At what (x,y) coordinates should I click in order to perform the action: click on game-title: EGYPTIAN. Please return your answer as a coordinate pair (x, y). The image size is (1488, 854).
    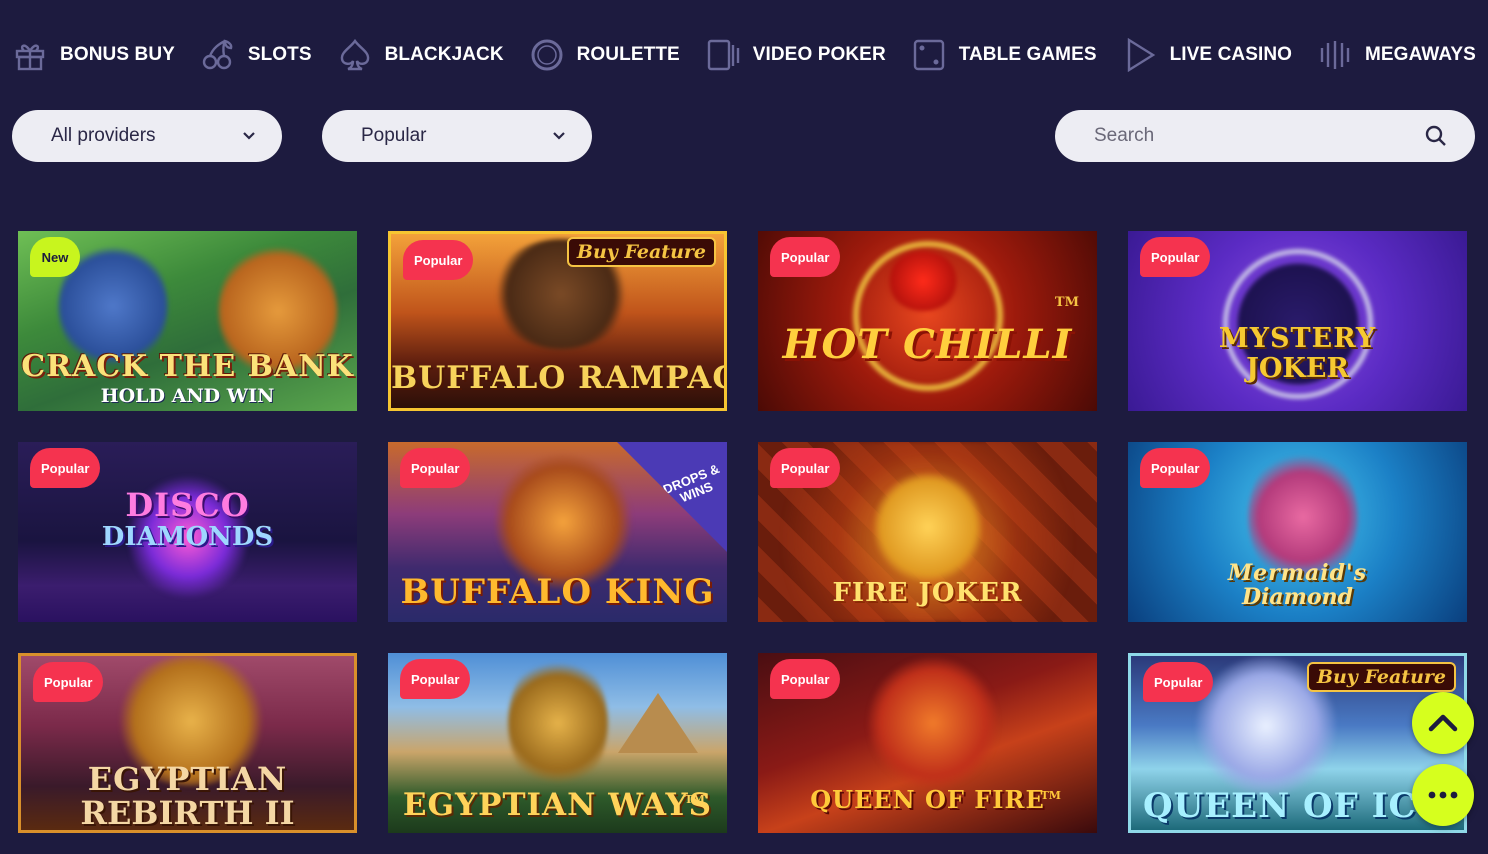
    Looking at the image, I should click on (187, 779).